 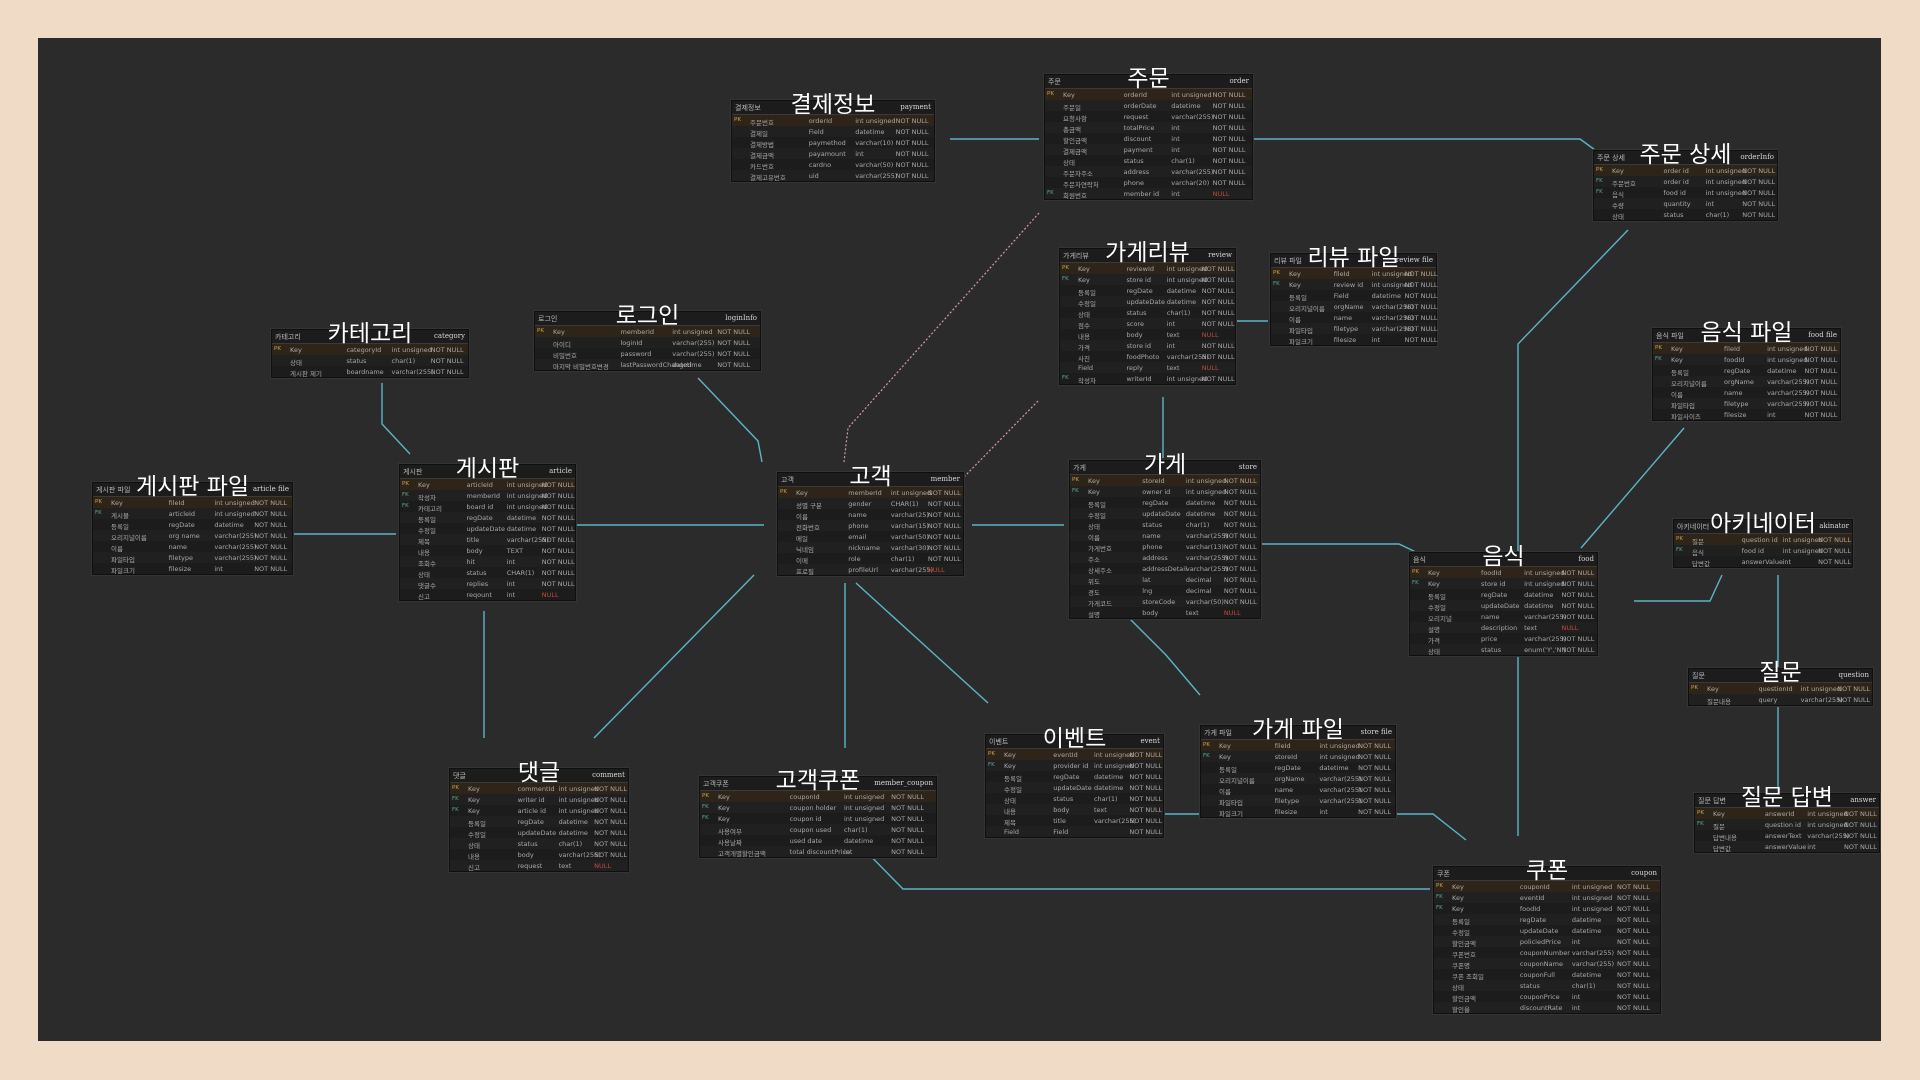 I want to click on column-row: 질문내용 query varchar(255) NOT NULL, so click(x=1780, y=700).